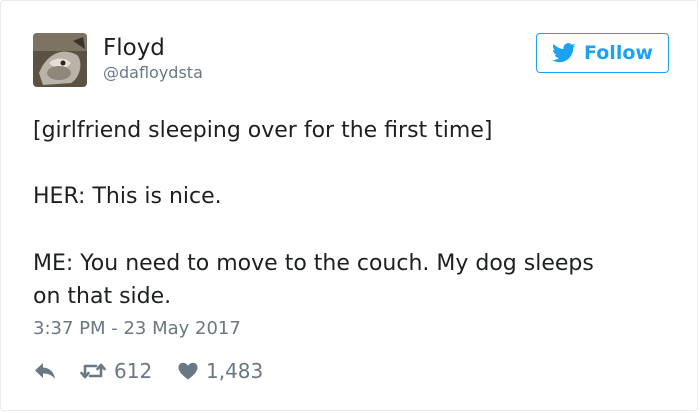 Image resolution: width=700 pixels, height=413 pixels. I want to click on like-button: 1,483, so click(220, 371).